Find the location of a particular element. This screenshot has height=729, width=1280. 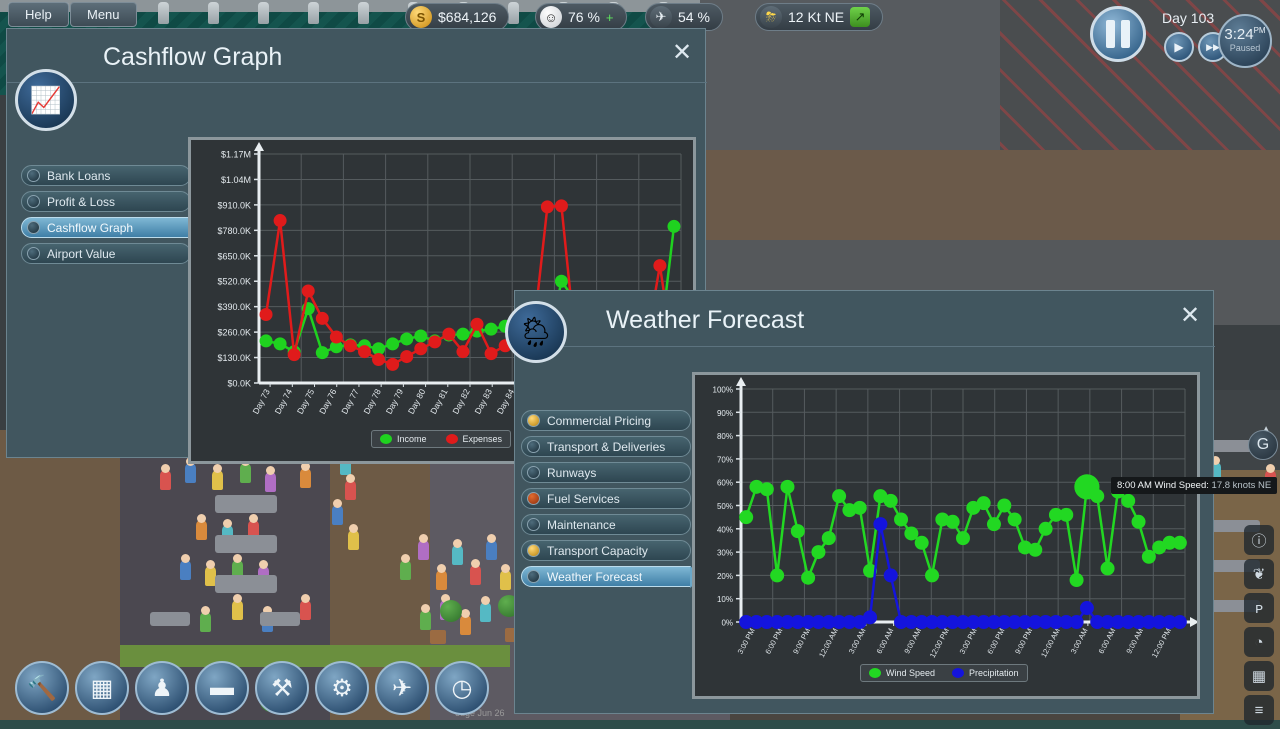

svg-text: 9:00 AM is located at coordinates (1134, 641).